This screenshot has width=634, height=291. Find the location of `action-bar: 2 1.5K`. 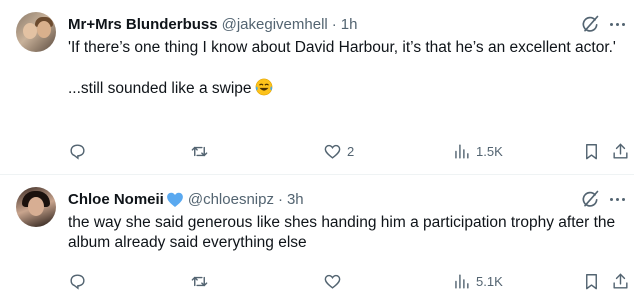

action-bar: 2 1.5K is located at coordinates (351, 151).